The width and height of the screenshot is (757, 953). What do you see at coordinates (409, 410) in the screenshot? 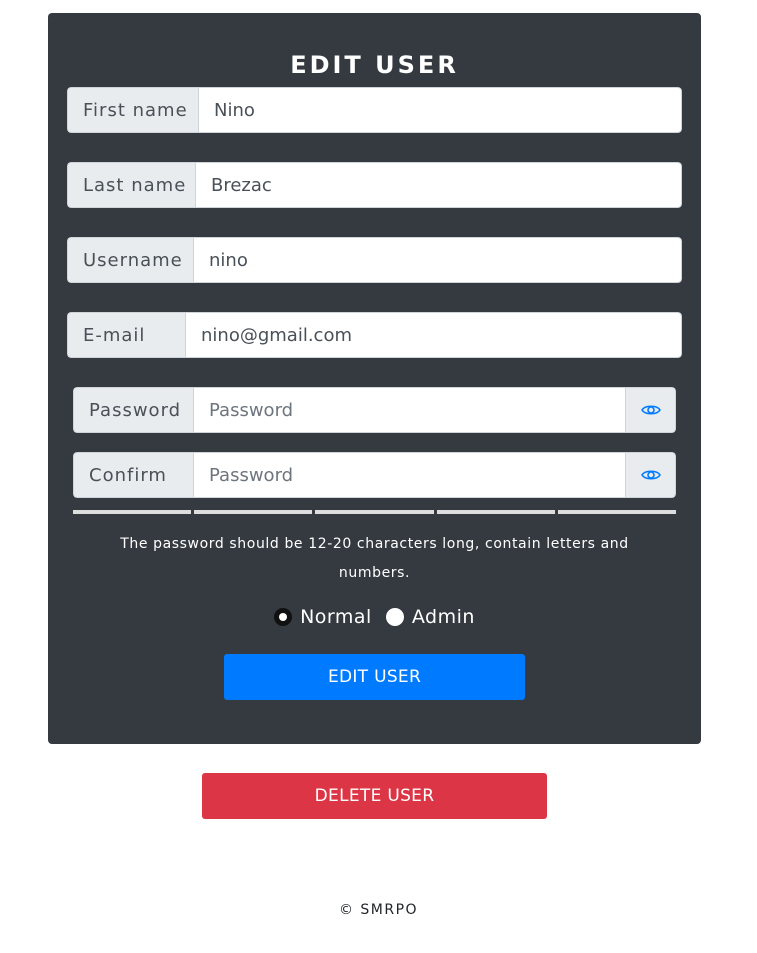
I see `password-input` at bounding box center [409, 410].